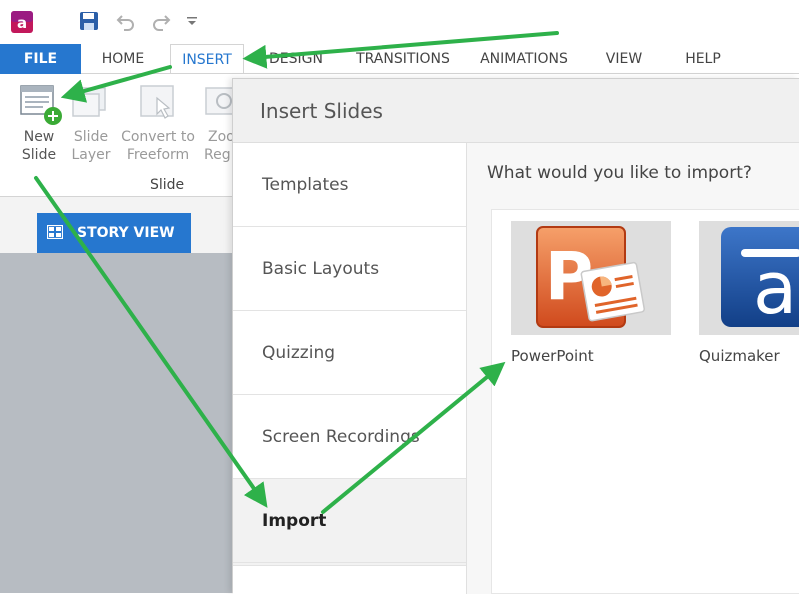 The height and width of the screenshot is (594, 799). Describe the element at coordinates (39, 137) in the screenshot. I see `new-slide-label-1: New` at that location.